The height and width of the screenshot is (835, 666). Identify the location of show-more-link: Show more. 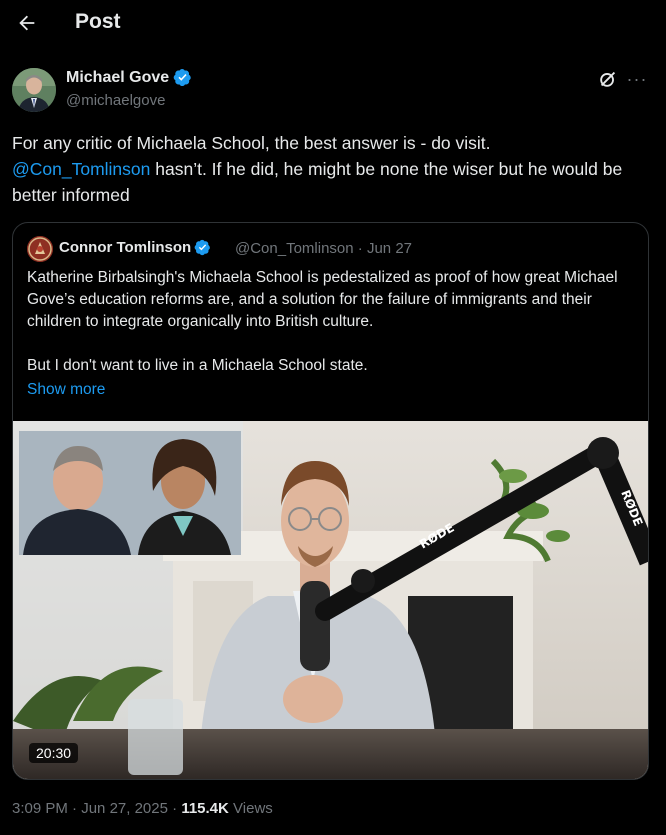
(66, 390).